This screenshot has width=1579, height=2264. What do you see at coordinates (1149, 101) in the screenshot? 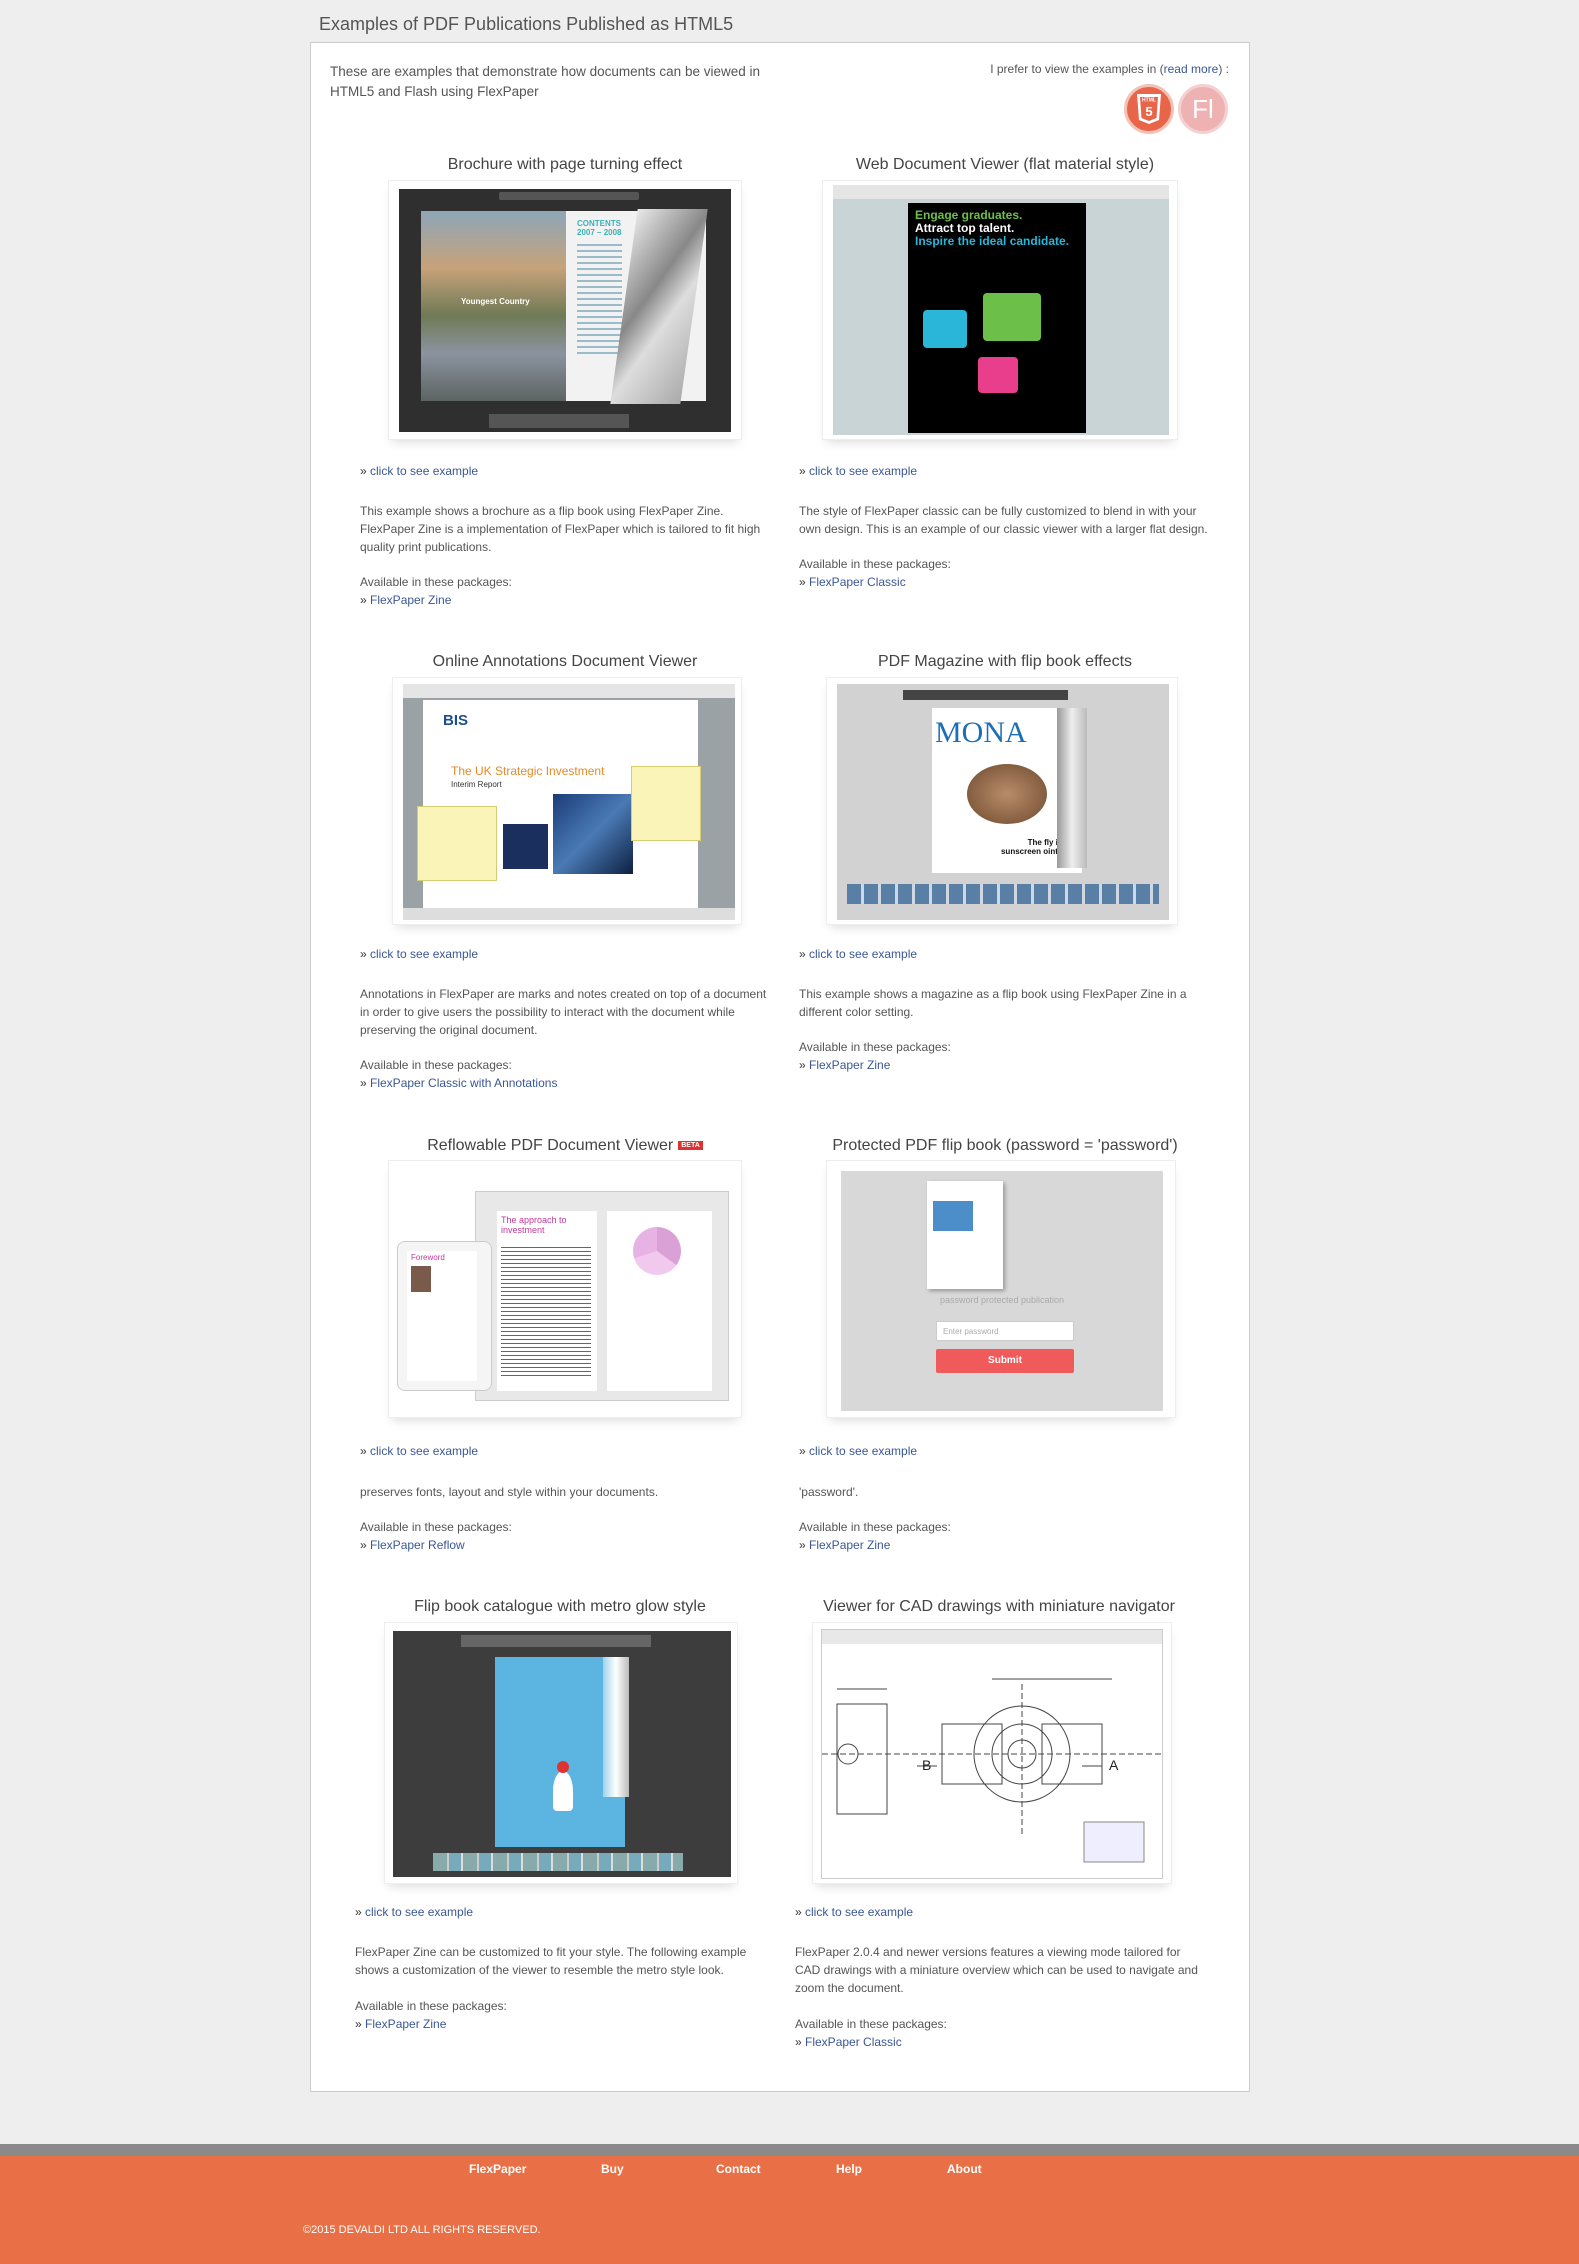
I see `html5-label: HTML` at bounding box center [1149, 101].